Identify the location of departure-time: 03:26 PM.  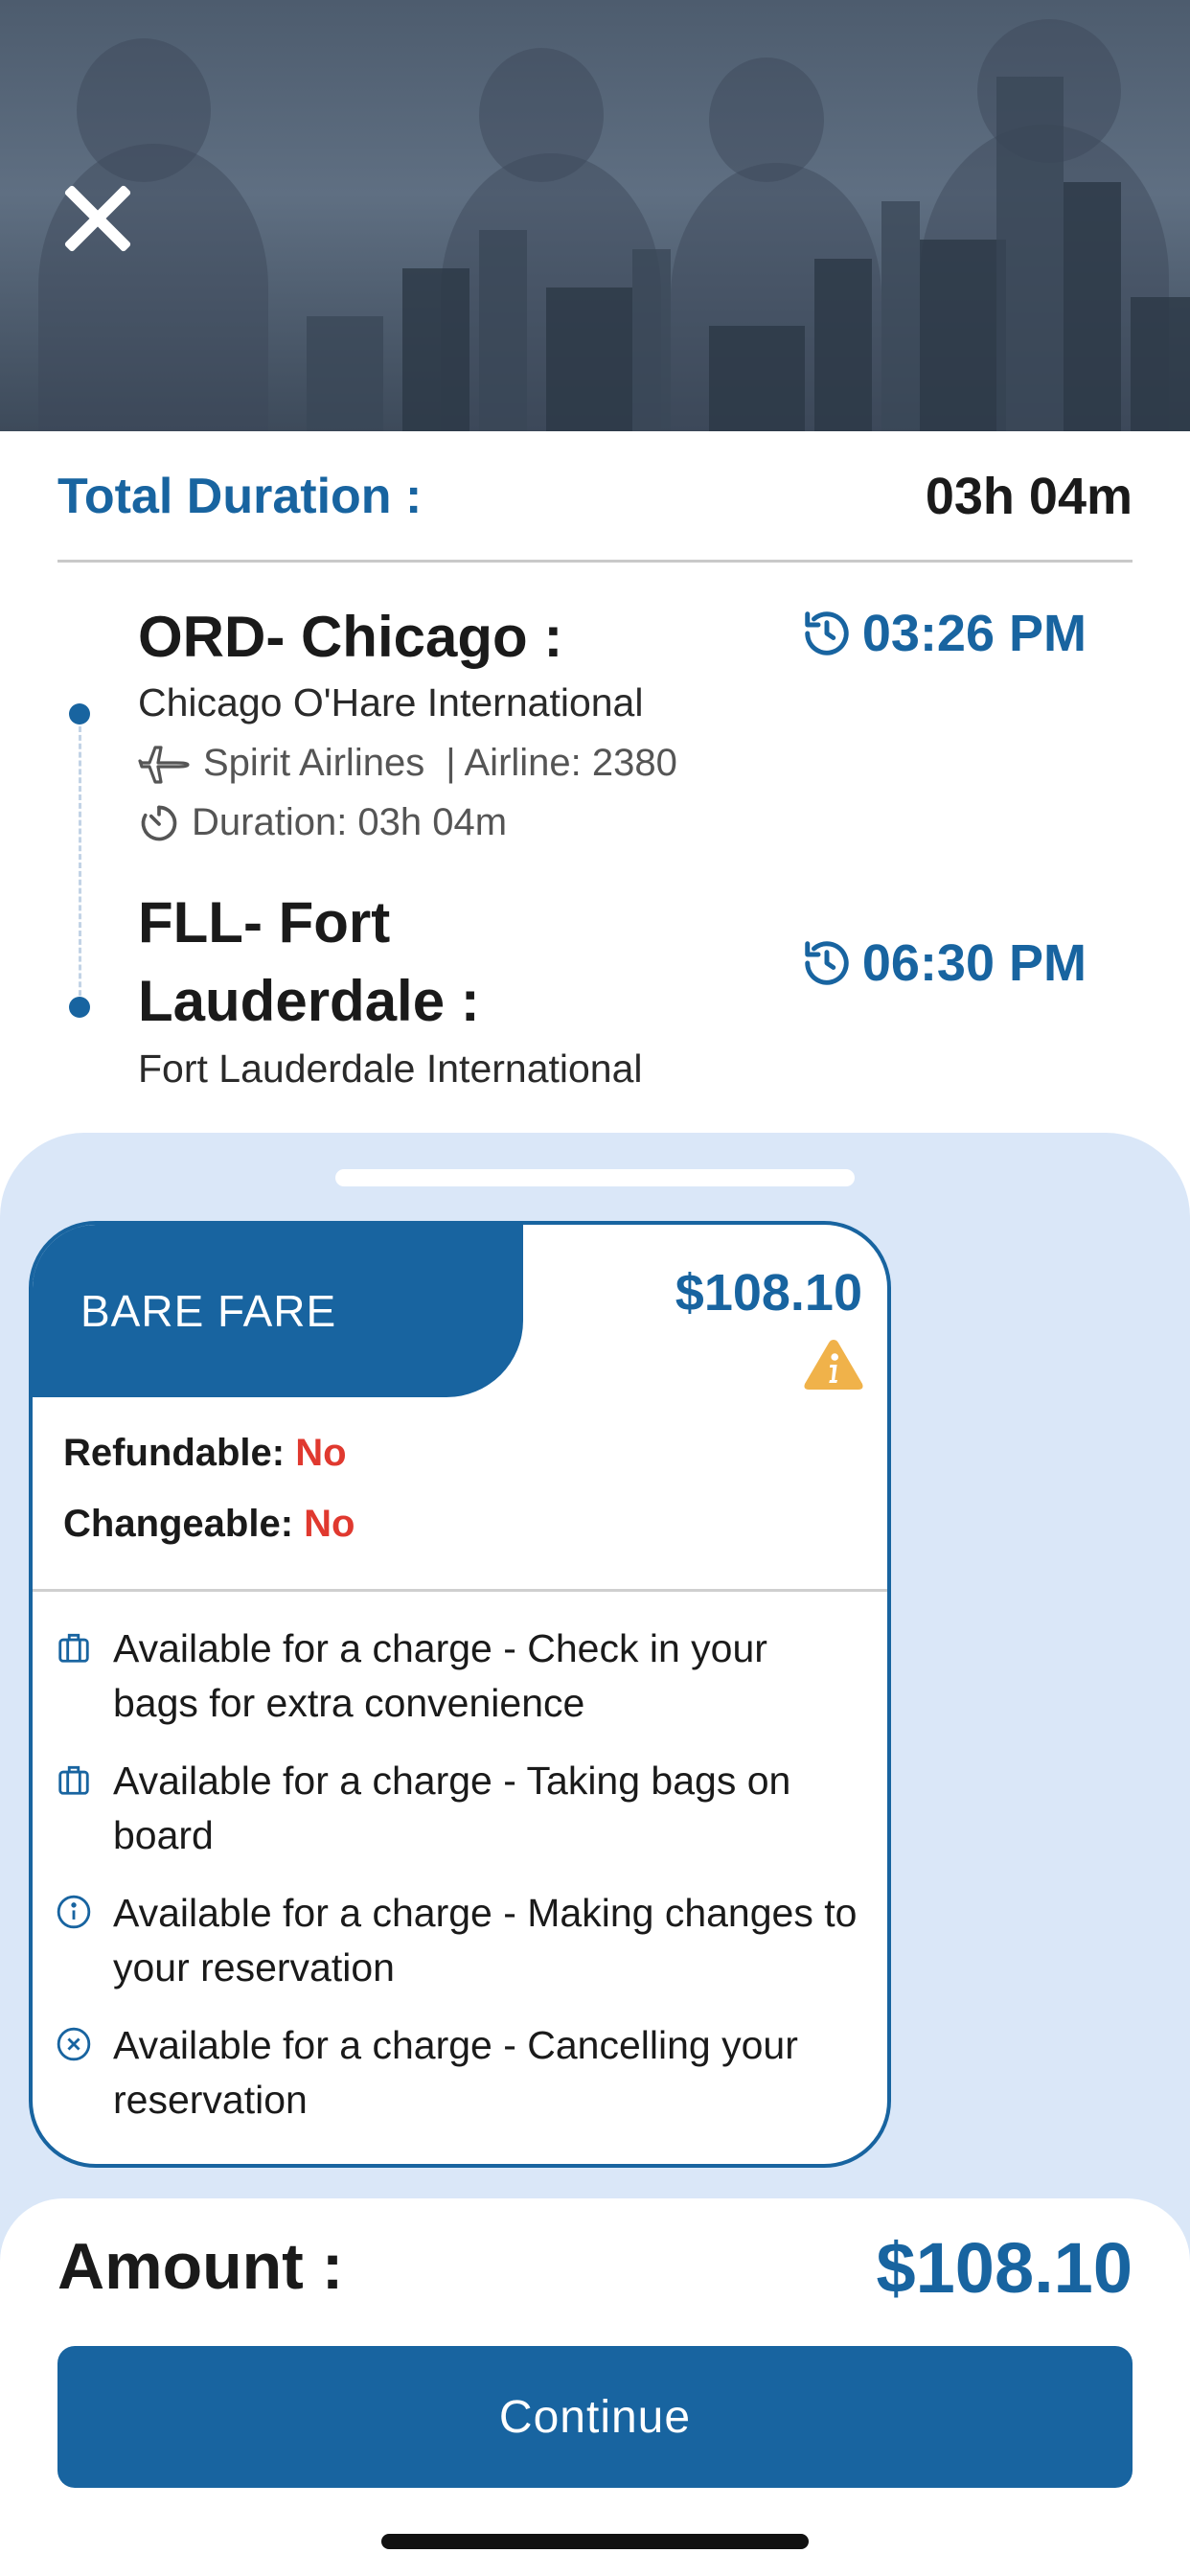
(944, 633).